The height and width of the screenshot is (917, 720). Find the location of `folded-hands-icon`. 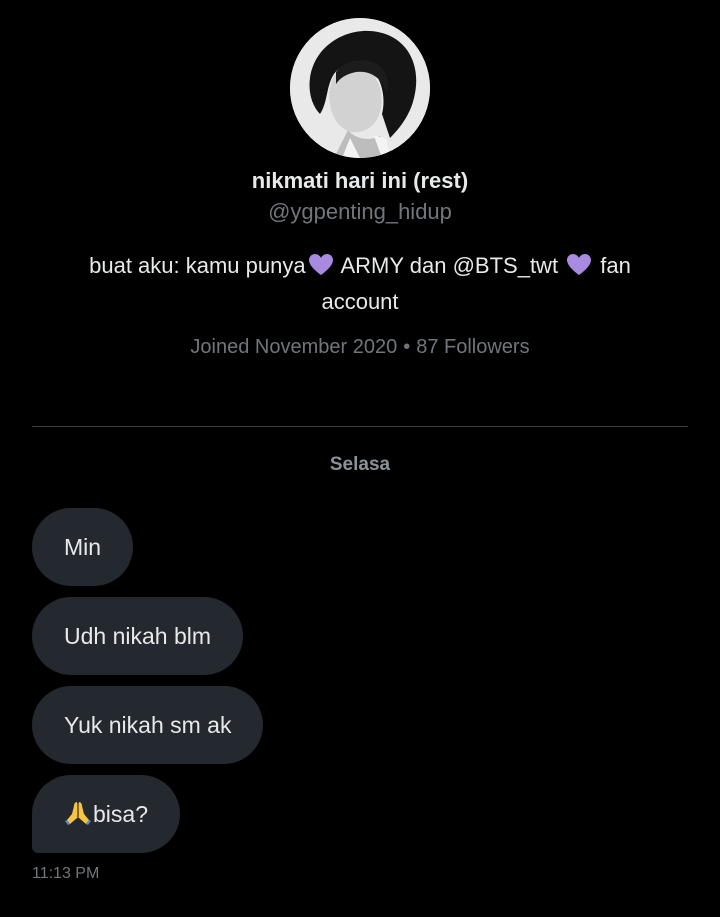

folded-hands-icon is located at coordinates (78, 818).